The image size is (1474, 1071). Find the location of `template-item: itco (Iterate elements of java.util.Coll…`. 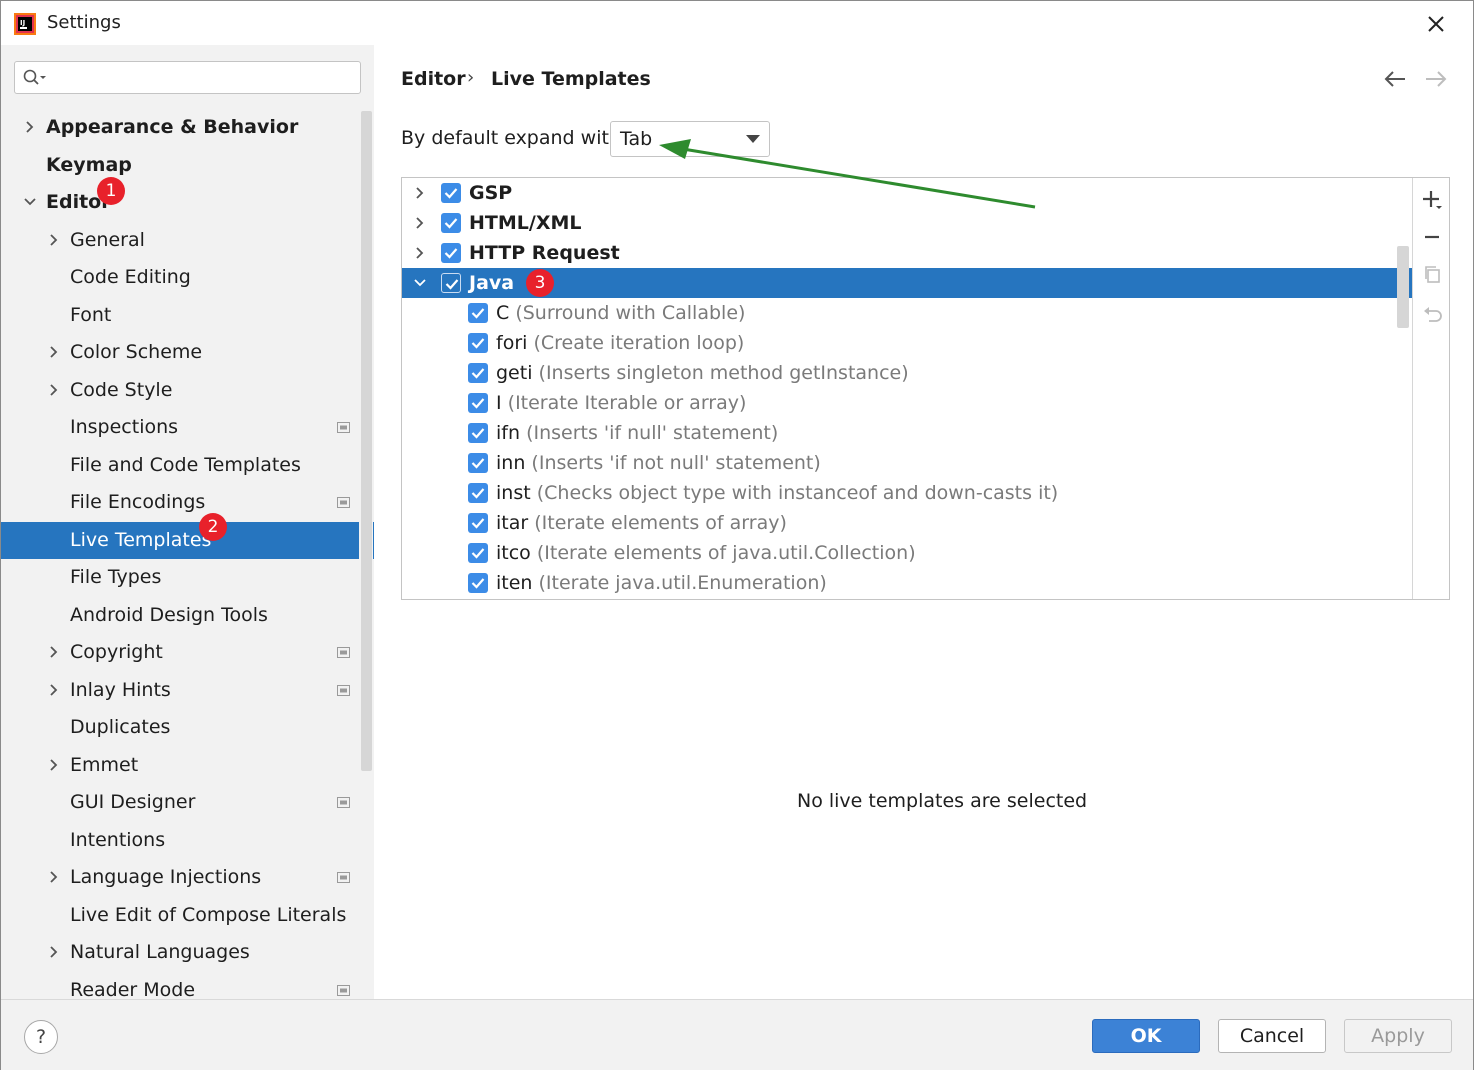

template-item: itco (Iterate elements of java.util.Coll… is located at coordinates (907, 553).